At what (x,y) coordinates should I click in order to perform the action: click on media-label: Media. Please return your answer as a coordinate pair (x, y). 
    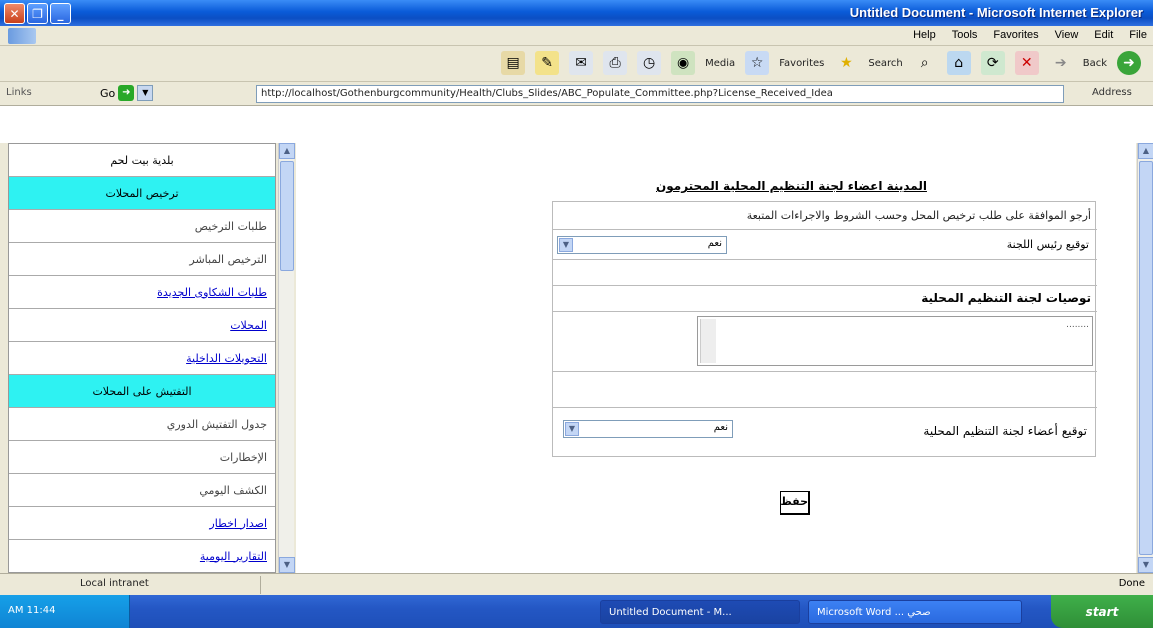
    Looking at the image, I should click on (720, 63).